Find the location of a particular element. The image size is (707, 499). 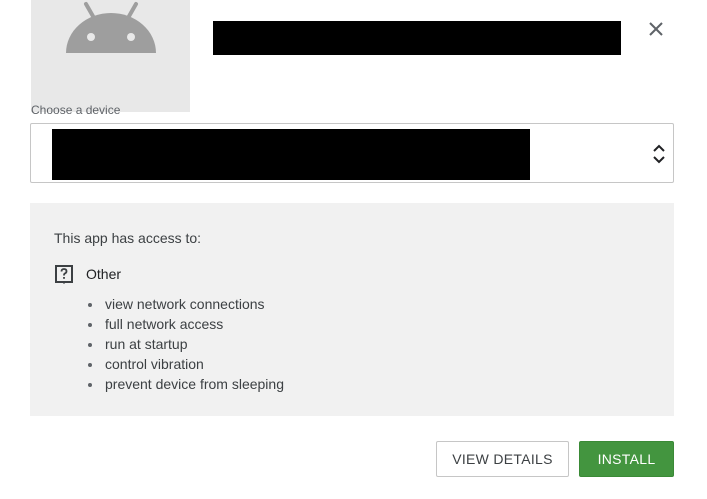

permission-item: full network access is located at coordinates (185, 324).